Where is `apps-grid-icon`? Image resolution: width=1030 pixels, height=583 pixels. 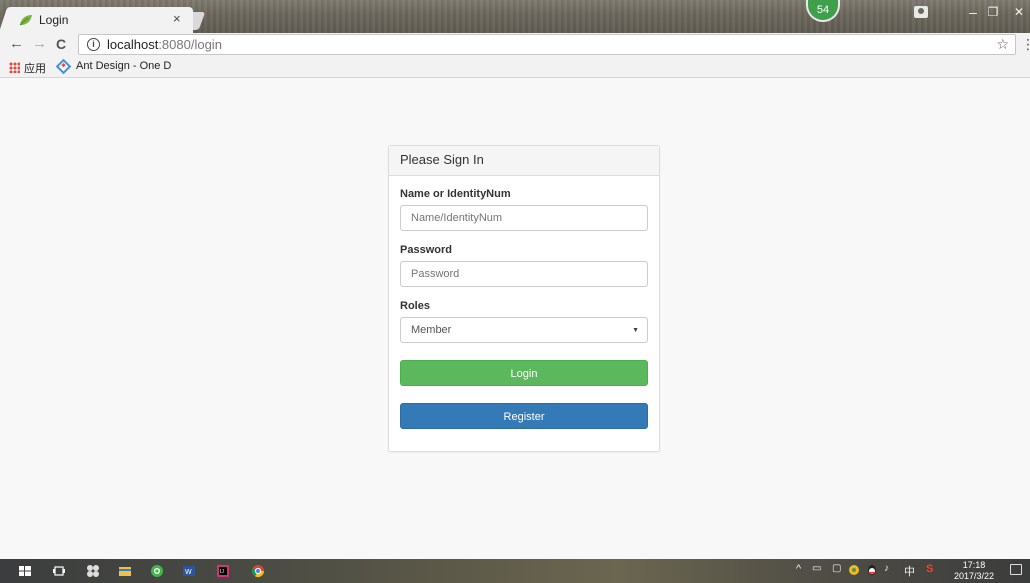
apps-grid-icon is located at coordinates (14, 67).